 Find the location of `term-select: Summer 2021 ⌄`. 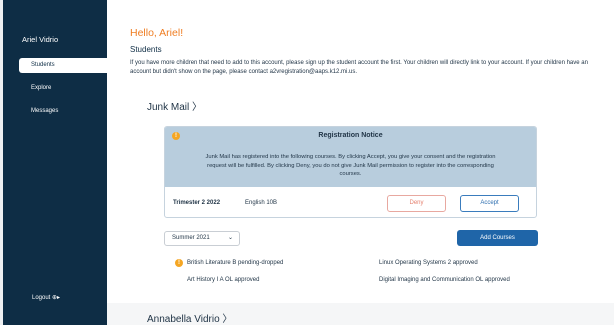

term-select: Summer 2021 ⌄ is located at coordinates (202, 238).